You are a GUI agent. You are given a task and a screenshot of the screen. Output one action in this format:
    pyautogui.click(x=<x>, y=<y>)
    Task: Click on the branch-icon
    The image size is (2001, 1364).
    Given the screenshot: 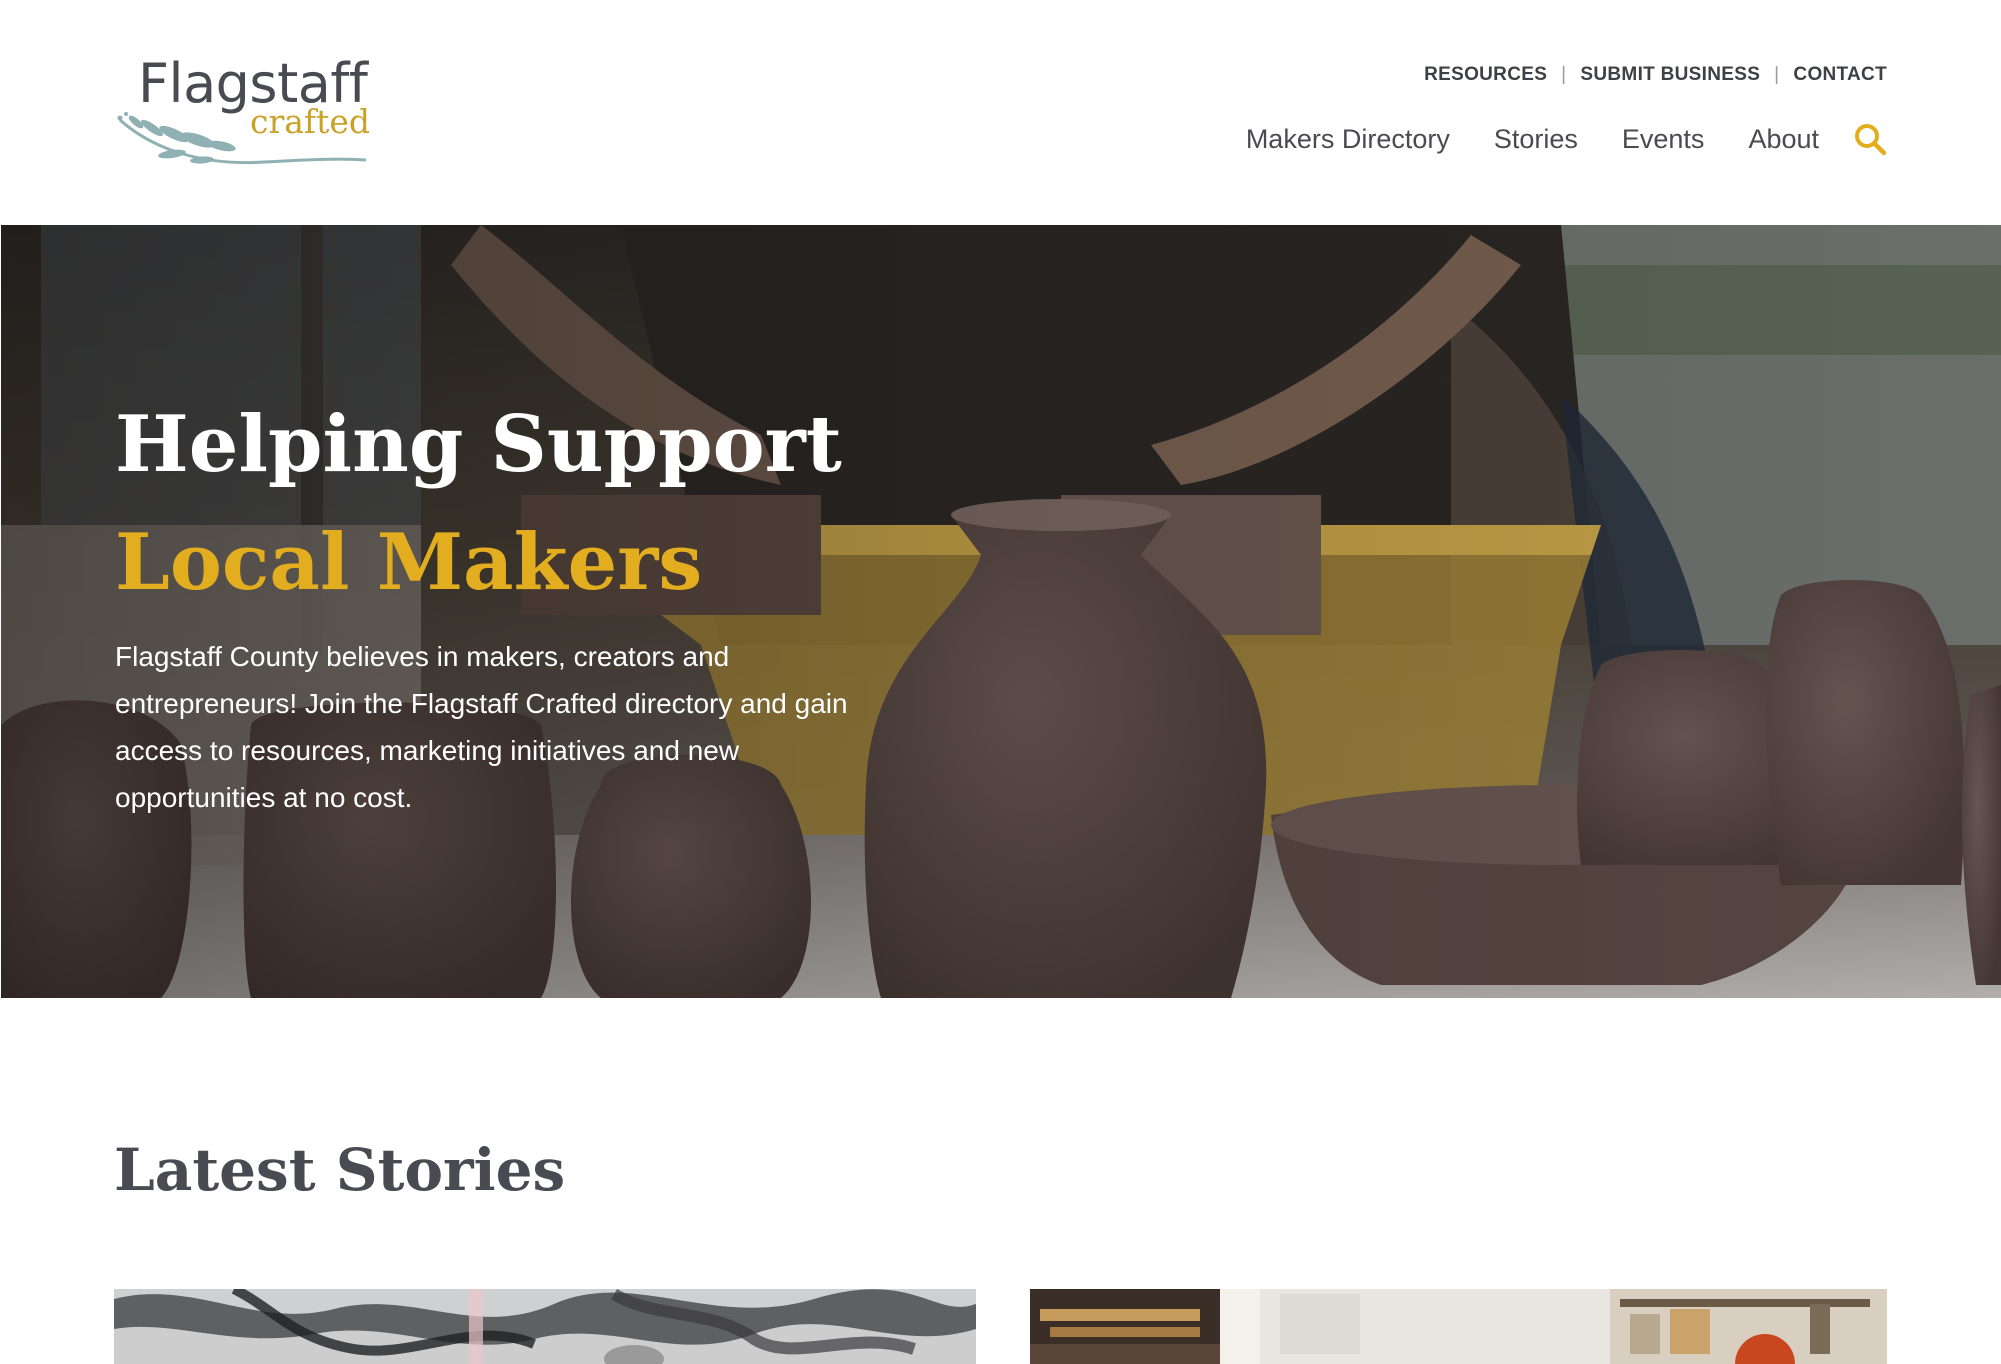 What is the action you would take?
    pyautogui.click(x=242, y=138)
    